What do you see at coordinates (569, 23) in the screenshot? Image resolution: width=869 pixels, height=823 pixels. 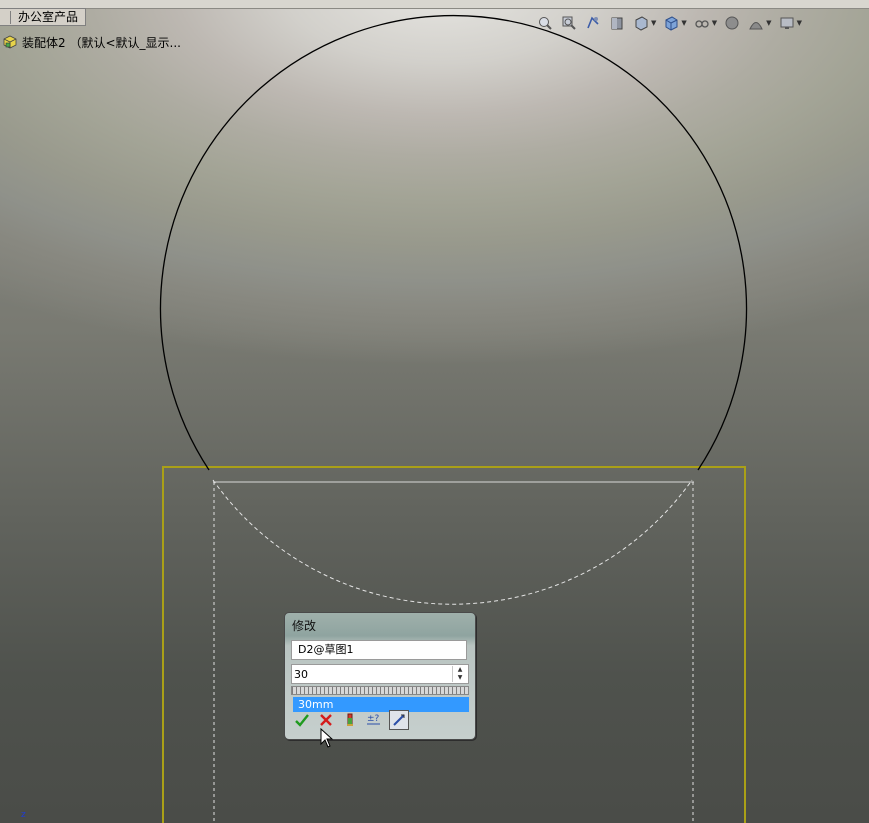 I see `zoom-to-area-icon` at bounding box center [569, 23].